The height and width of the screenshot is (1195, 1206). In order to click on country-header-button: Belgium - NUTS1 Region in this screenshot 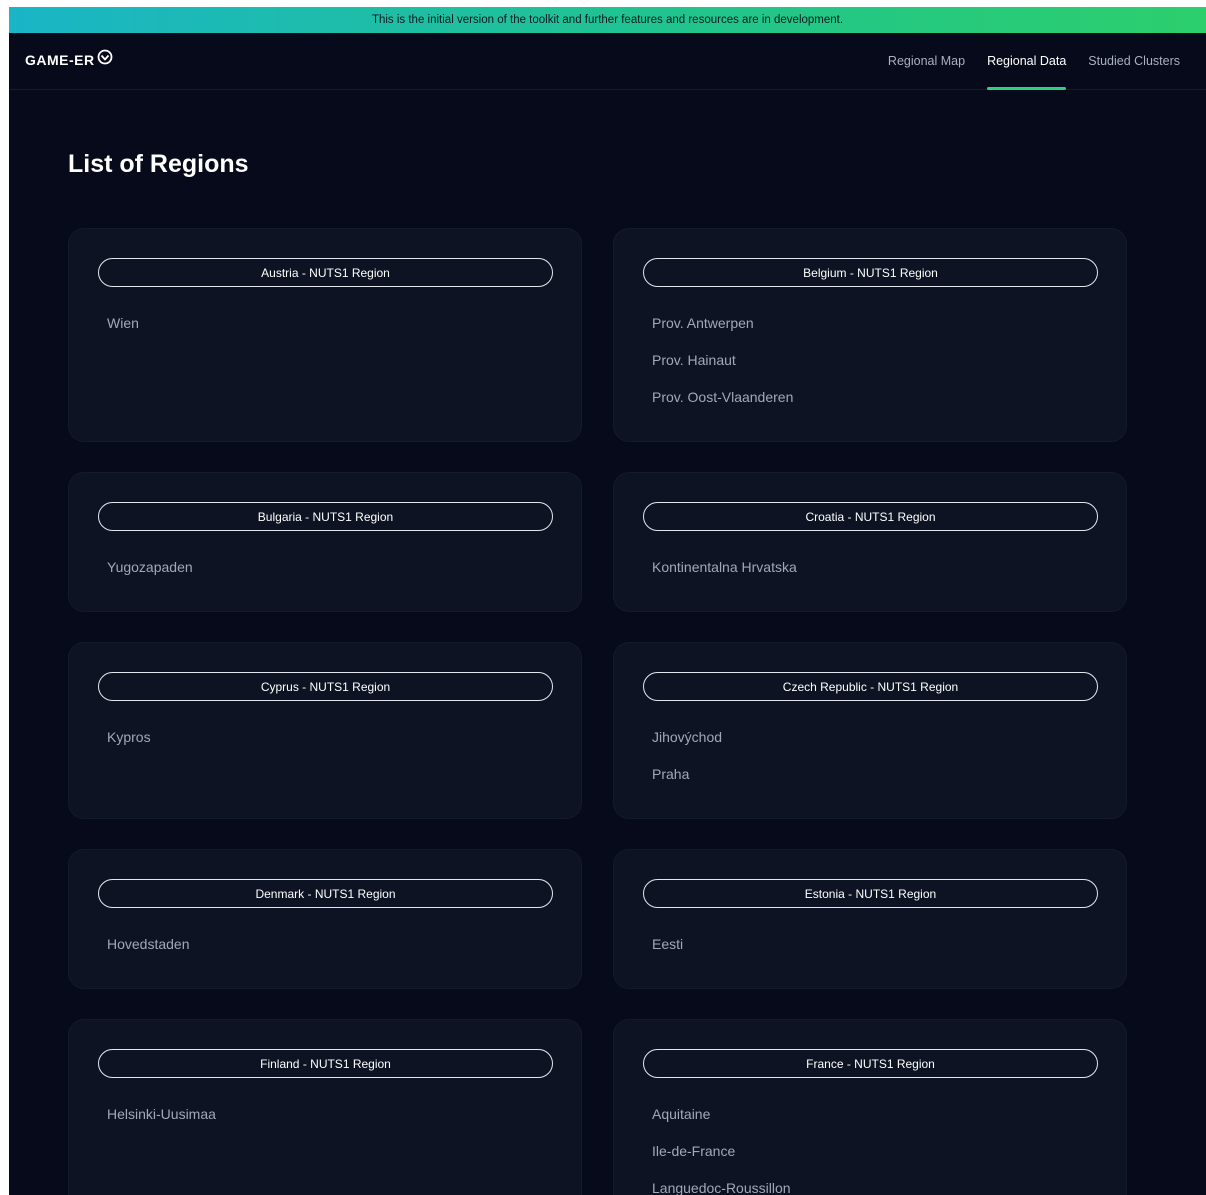, I will do `click(870, 272)`.